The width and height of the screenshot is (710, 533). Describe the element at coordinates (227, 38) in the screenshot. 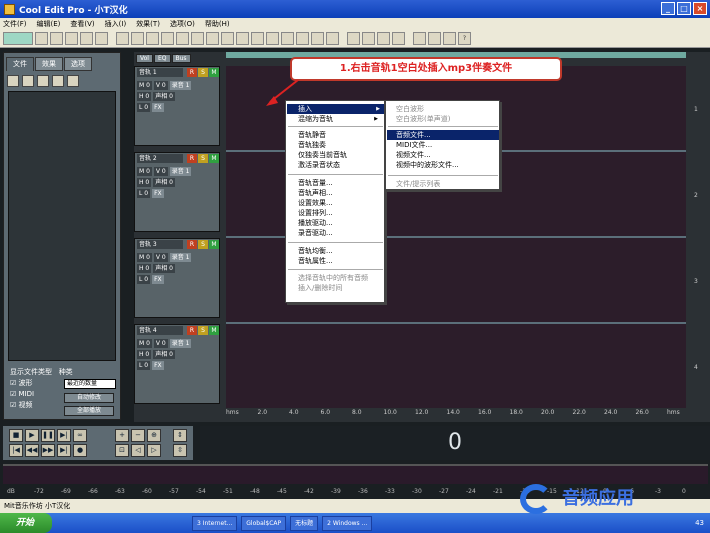

I see `snap-icon` at that location.